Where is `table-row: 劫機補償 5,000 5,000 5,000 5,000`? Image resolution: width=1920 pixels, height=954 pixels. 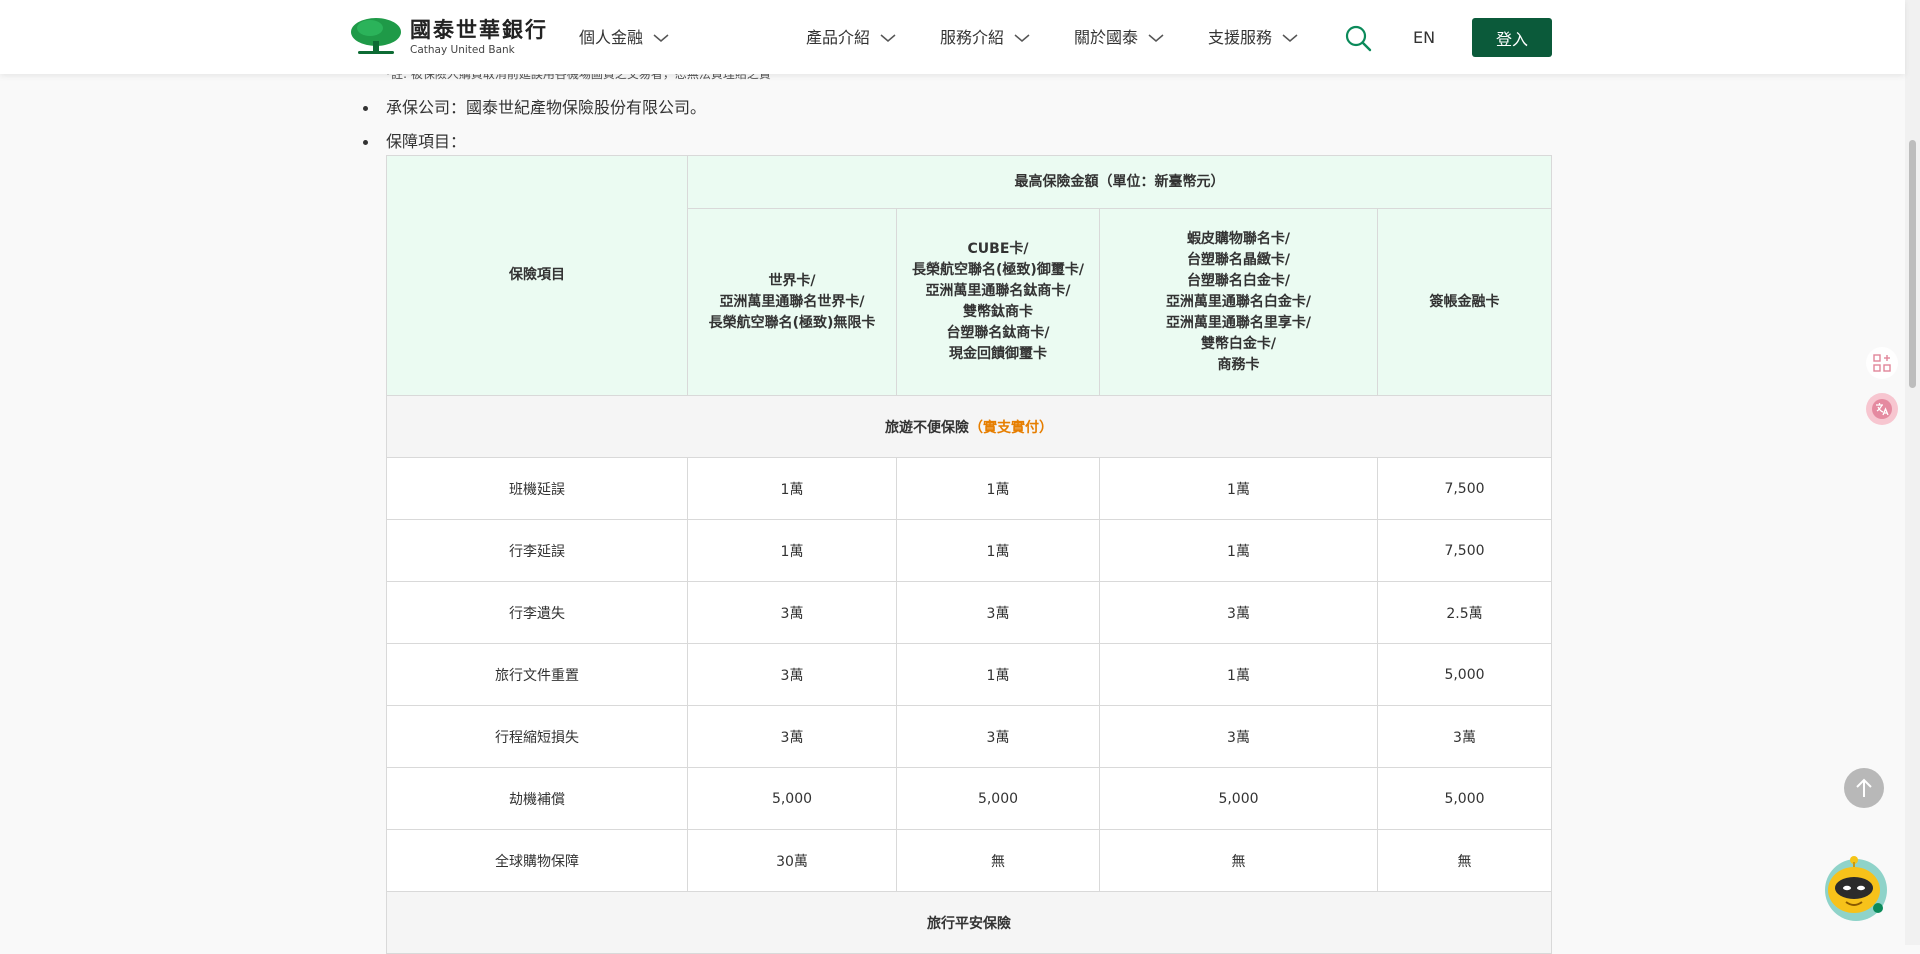 table-row: 劫機補償 5,000 5,000 5,000 5,000 is located at coordinates (969, 798).